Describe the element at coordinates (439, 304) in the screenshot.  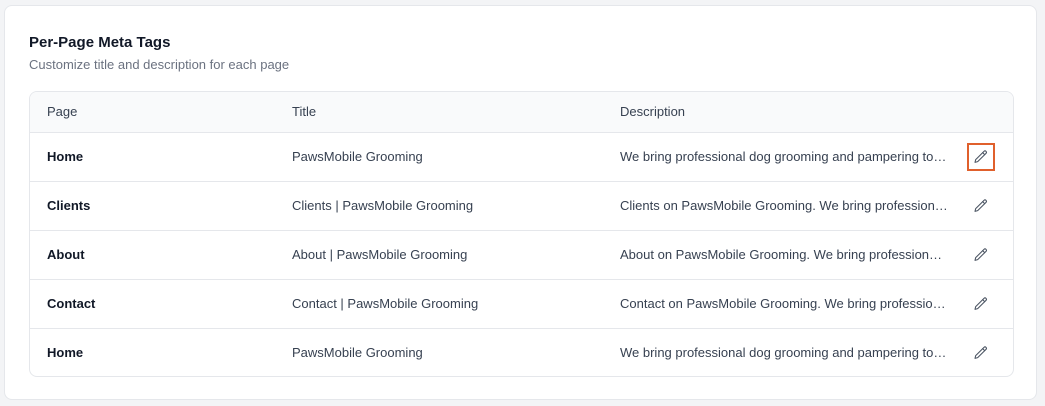
I see `row-title: Contact | PawsMobile Grooming` at that location.